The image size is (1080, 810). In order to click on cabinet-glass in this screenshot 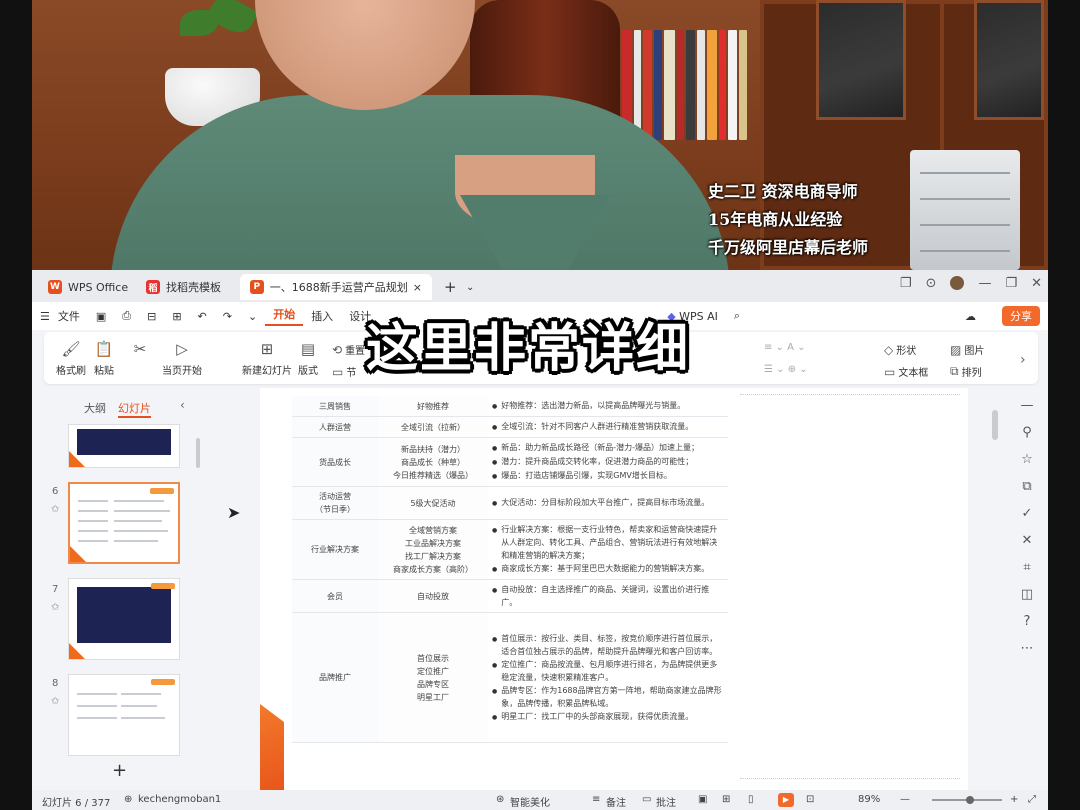, I will do `click(861, 60)`.